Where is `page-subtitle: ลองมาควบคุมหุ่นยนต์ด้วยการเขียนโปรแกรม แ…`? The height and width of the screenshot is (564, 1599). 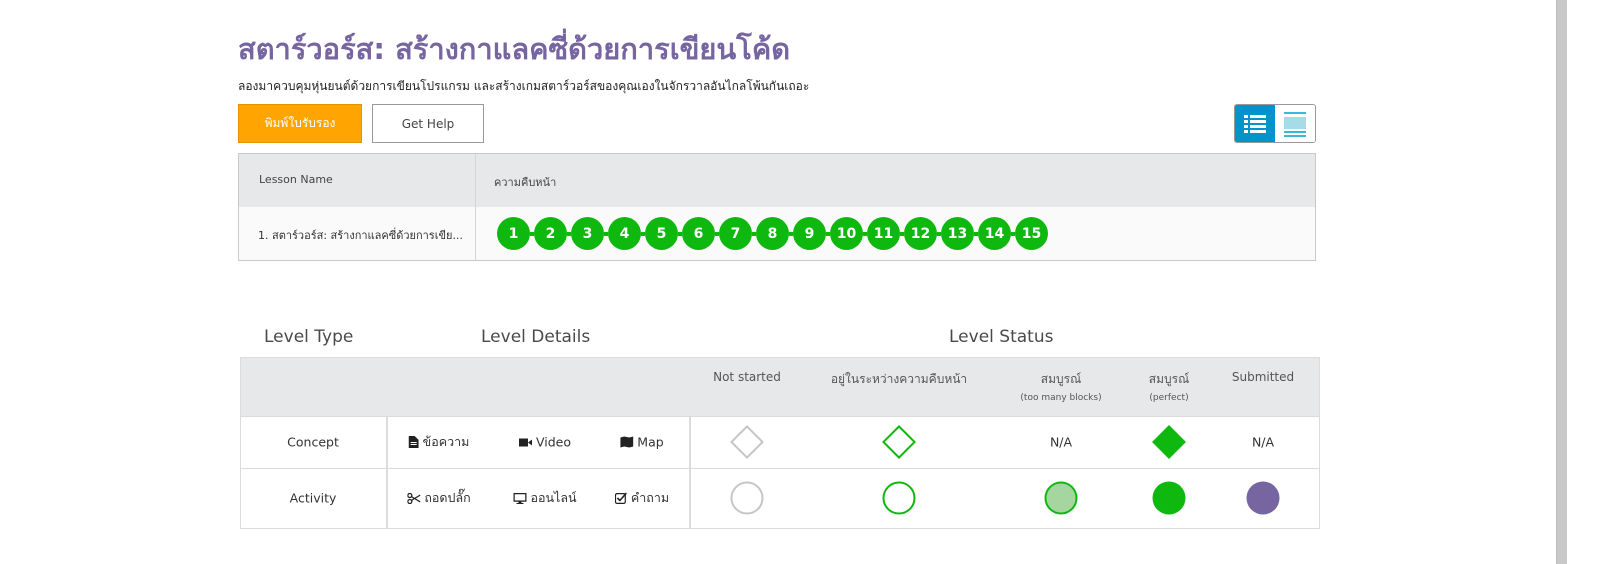
page-subtitle: ลองมาควบคุมหุ่นยนต์ด้วยการเขียนโปรแกรม แ… is located at coordinates (524, 86).